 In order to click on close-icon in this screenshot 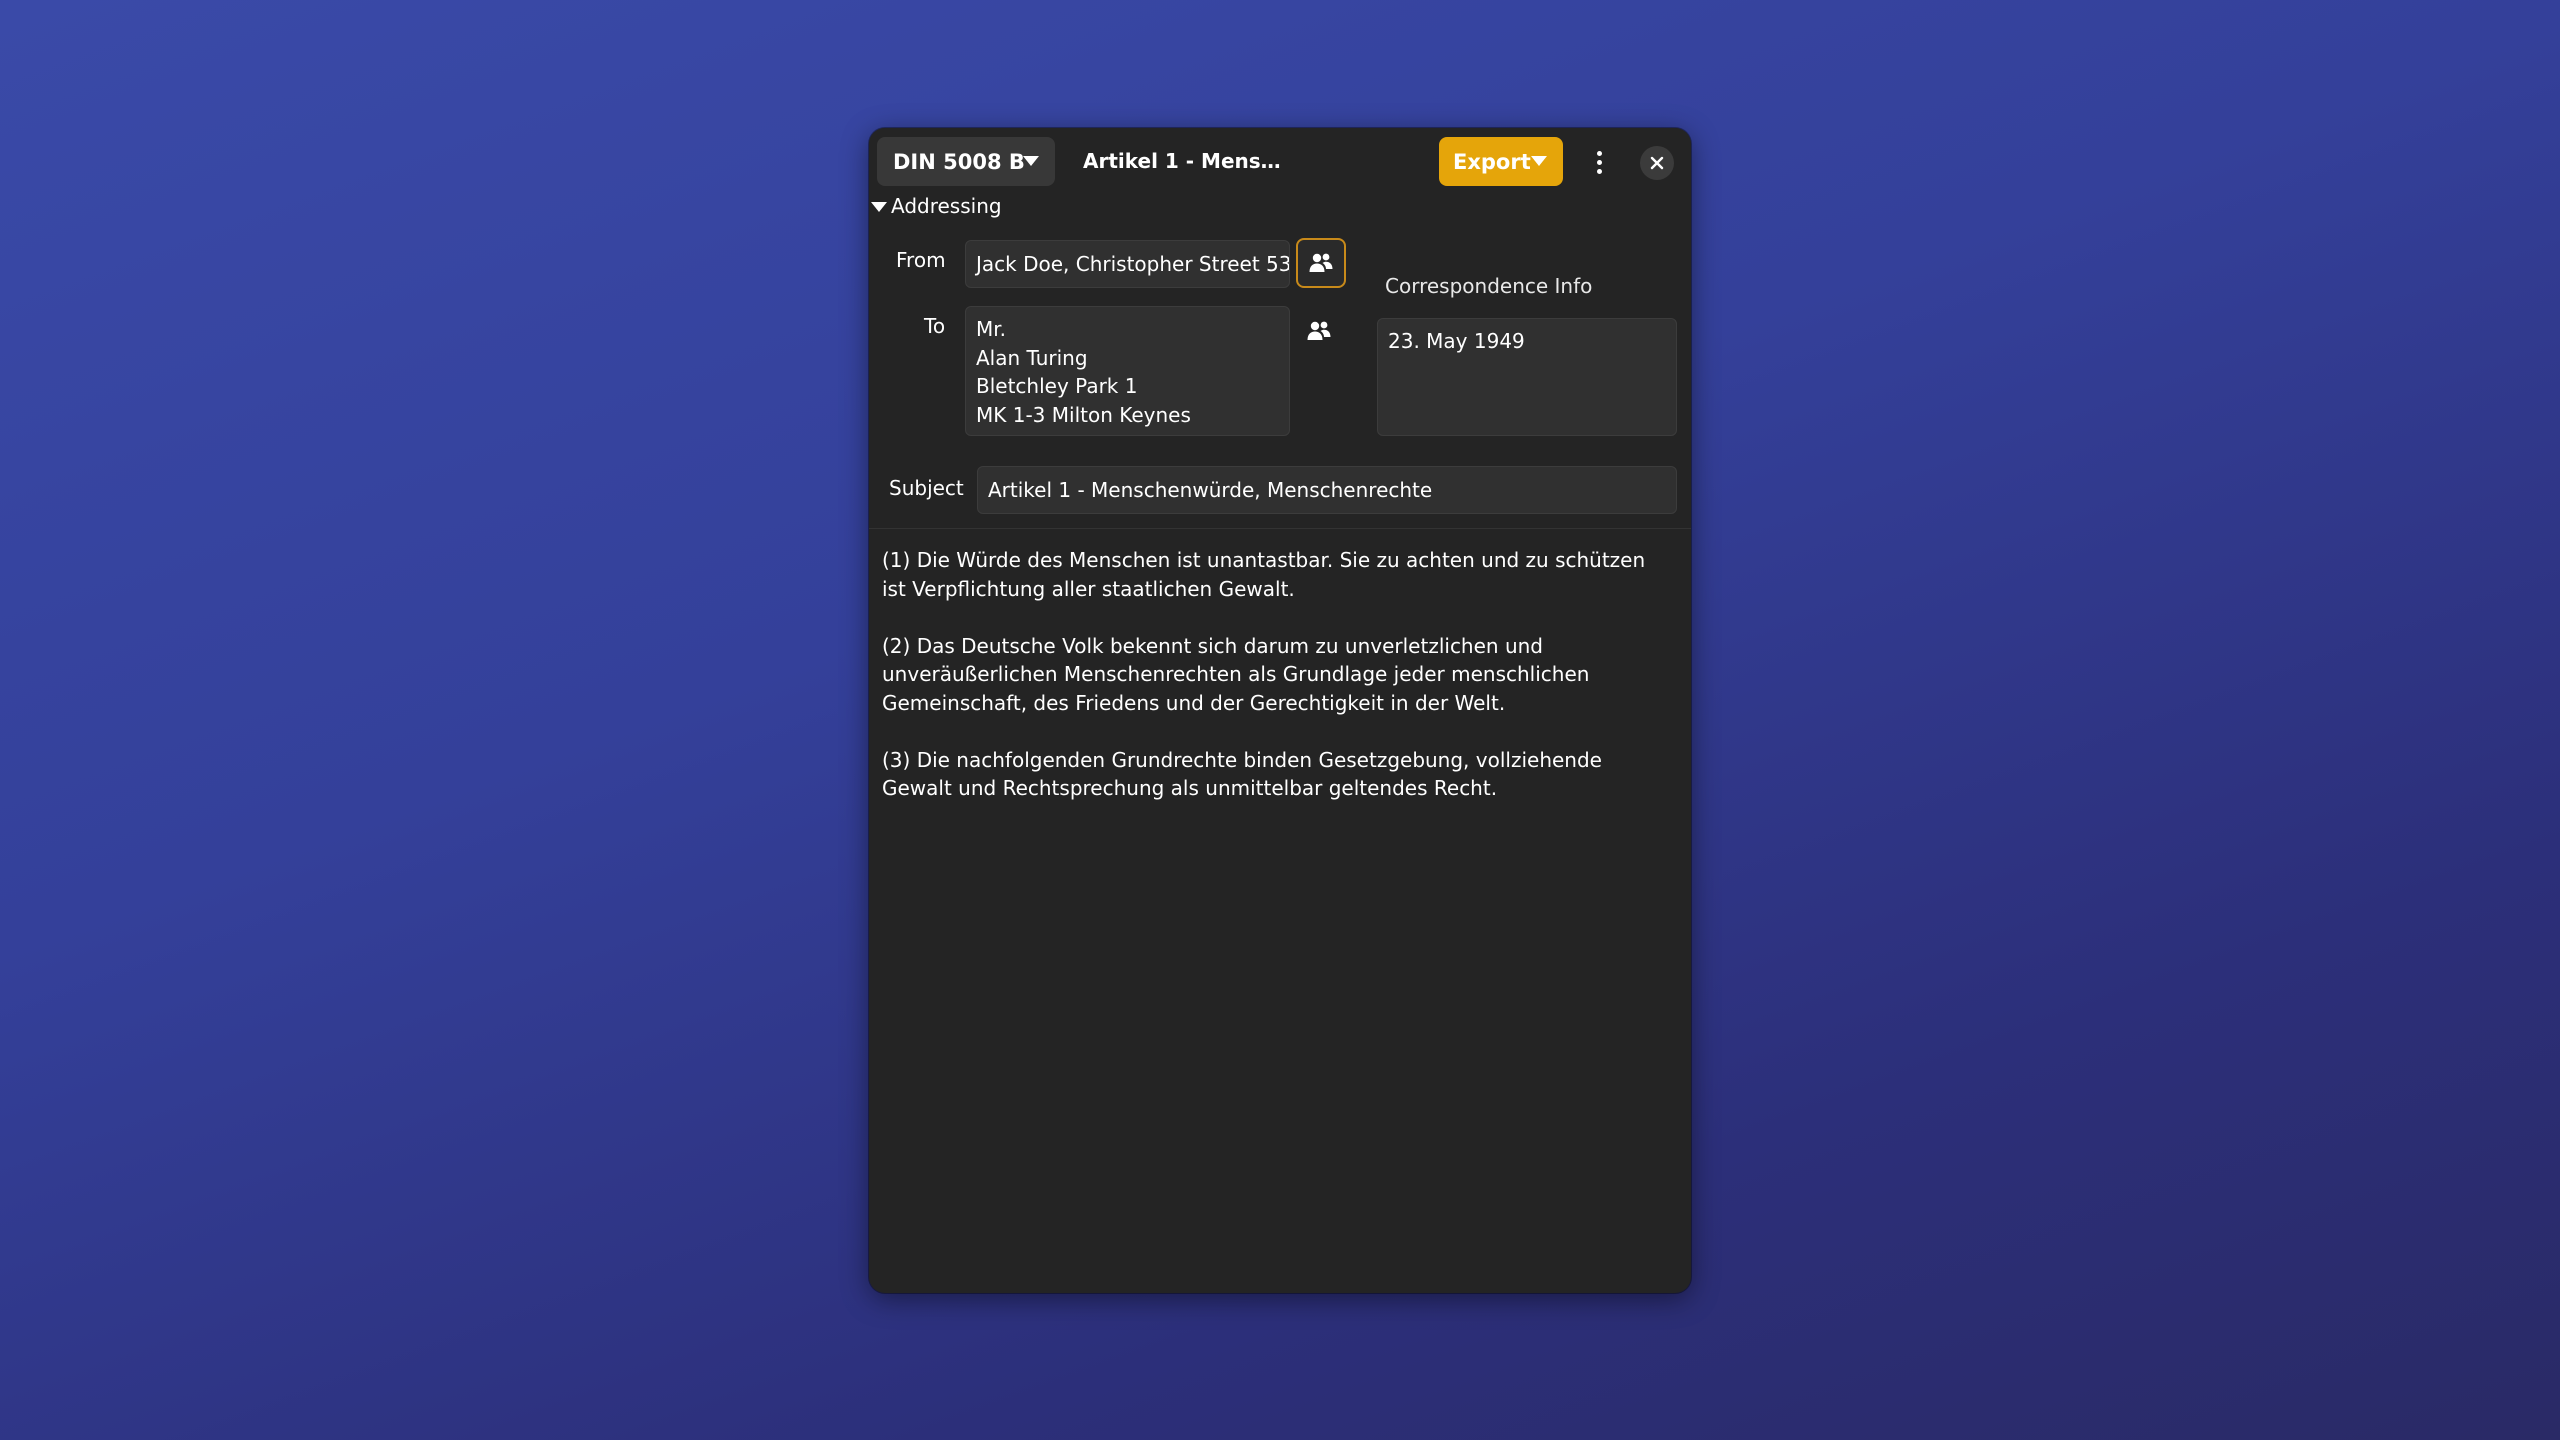, I will do `click(1657, 163)`.